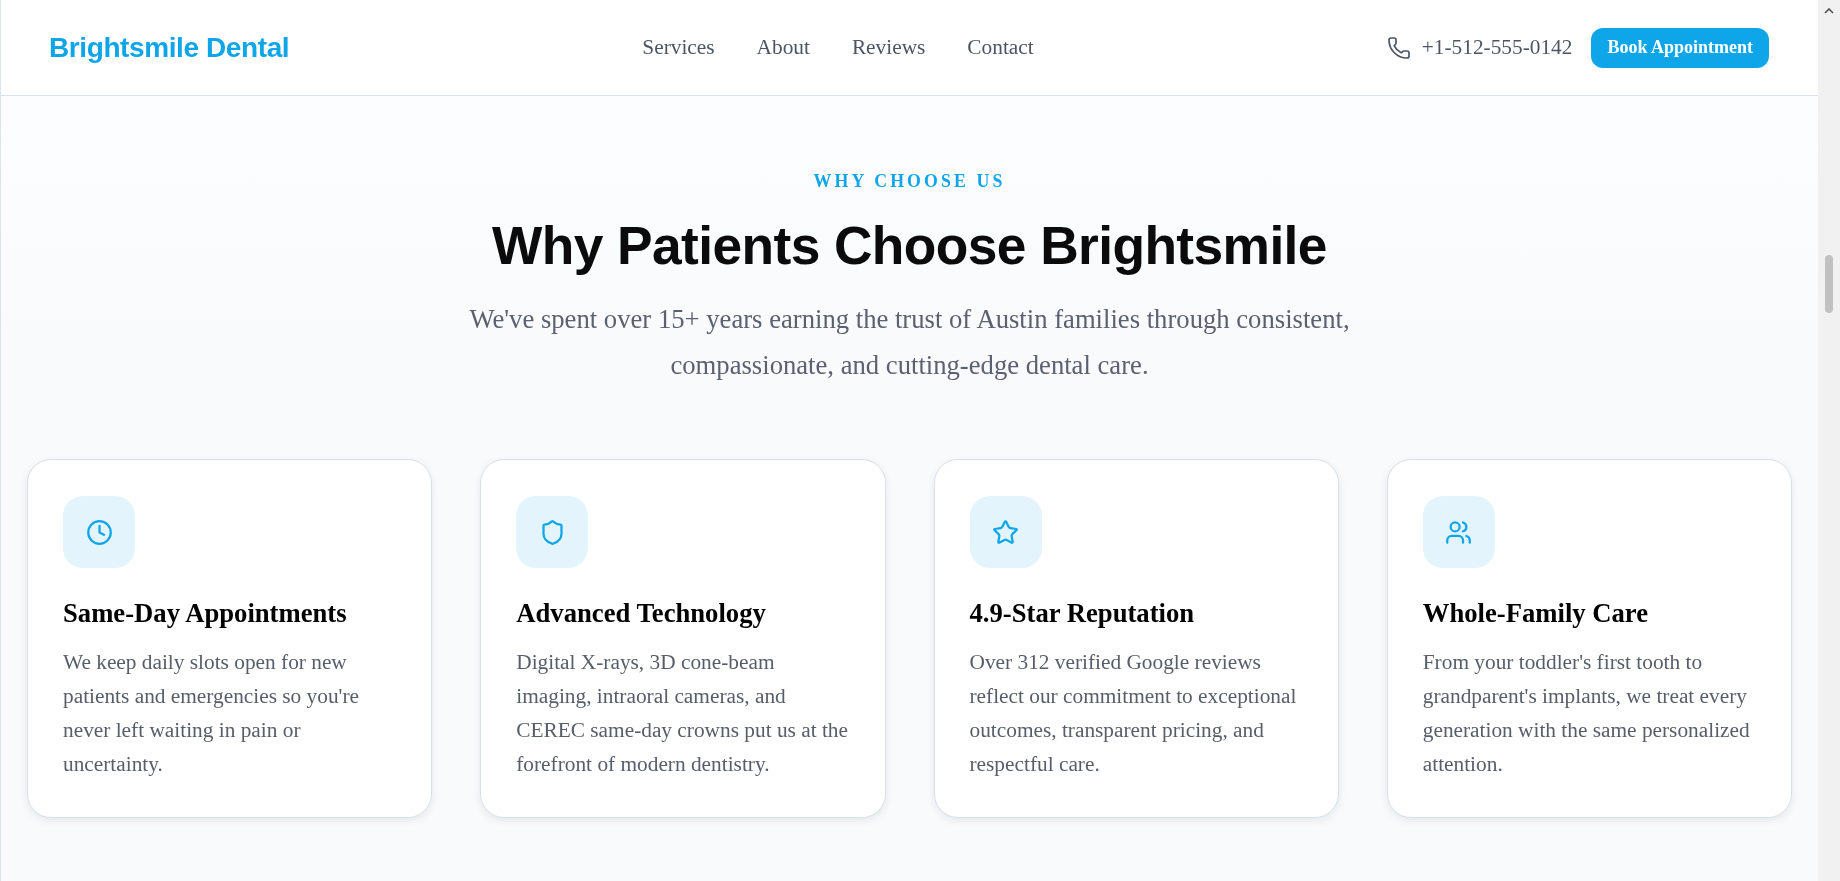 The height and width of the screenshot is (881, 1840). What do you see at coordinates (1000, 47) in the screenshot?
I see `nav-link: Contact` at bounding box center [1000, 47].